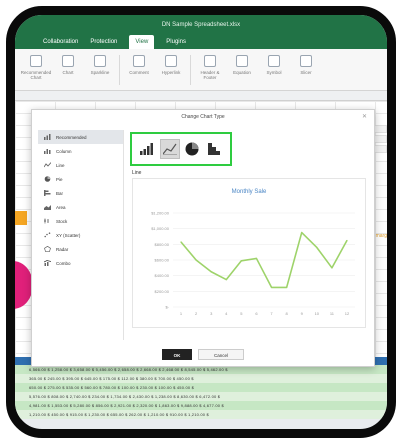 Image resolution: width=400 pixels, height=443 pixels. Describe the element at coordinates (274, 61) in the screenshot. I see `omega-icon` at that location.